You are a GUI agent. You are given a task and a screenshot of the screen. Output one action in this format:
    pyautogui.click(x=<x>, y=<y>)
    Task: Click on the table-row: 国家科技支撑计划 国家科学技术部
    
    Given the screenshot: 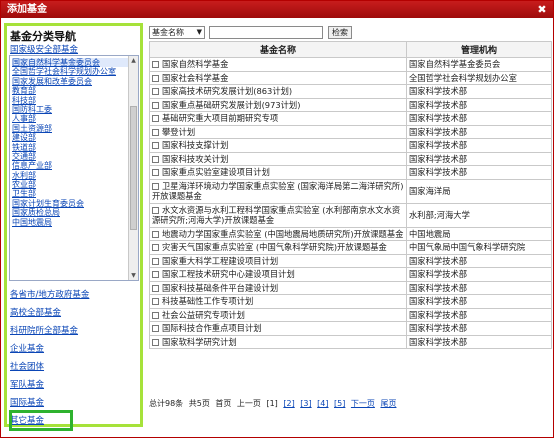 What is the action you would take?
    pyautogui.click(x=350, y=145)
    